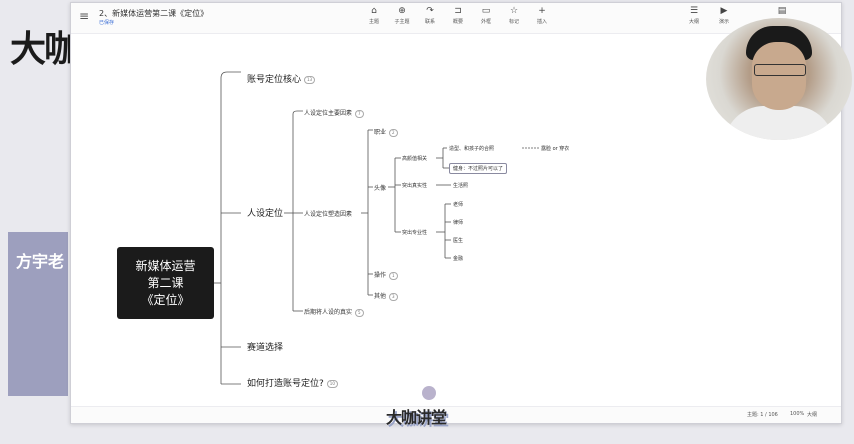  I want to click on background-panel-text: 方宇老, so click(40, 261).